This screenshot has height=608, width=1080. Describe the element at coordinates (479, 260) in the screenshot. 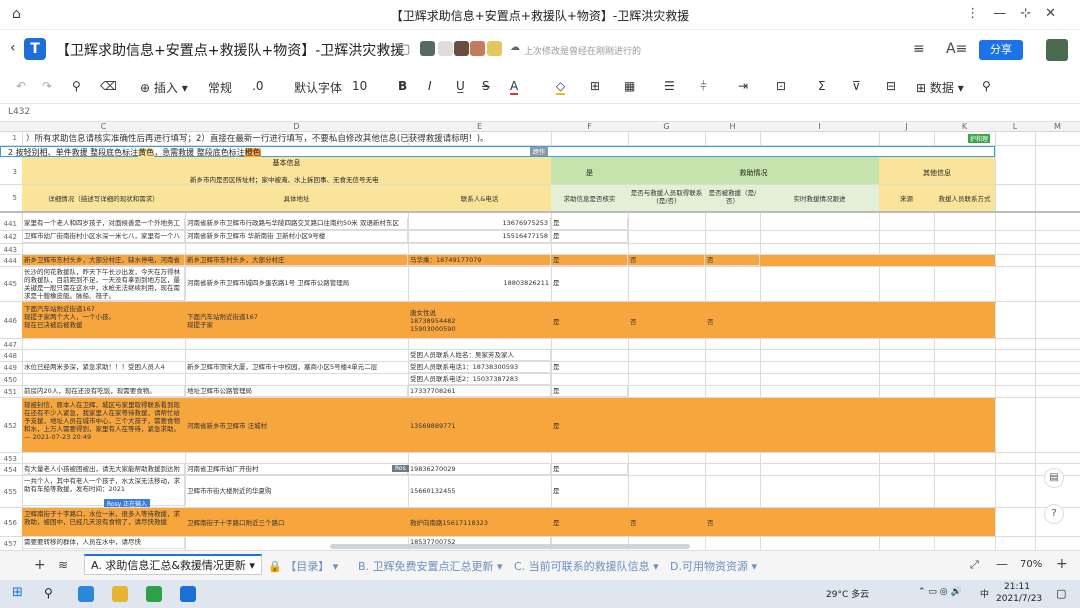

I see `contact-cell: 马华乘：18749177079` at that location.